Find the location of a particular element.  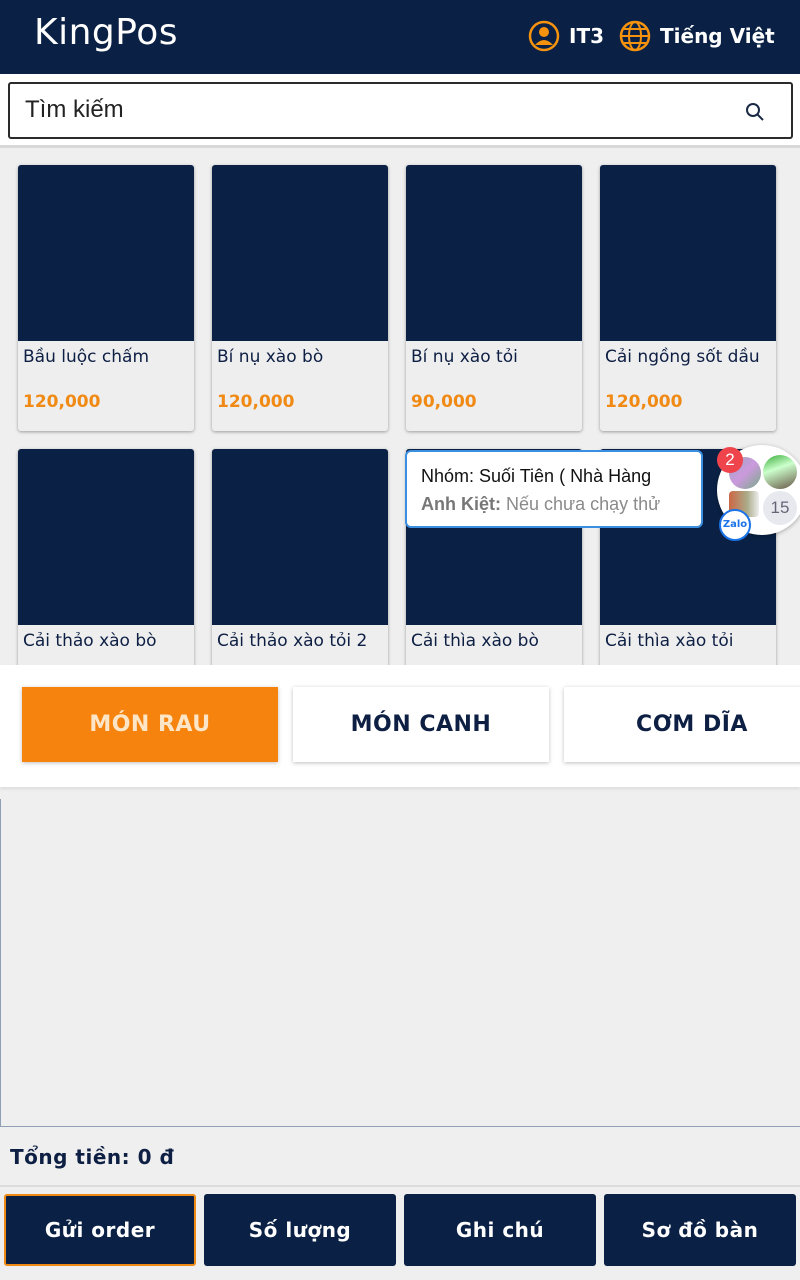

globe-icon is located at coordinates (635, 36).